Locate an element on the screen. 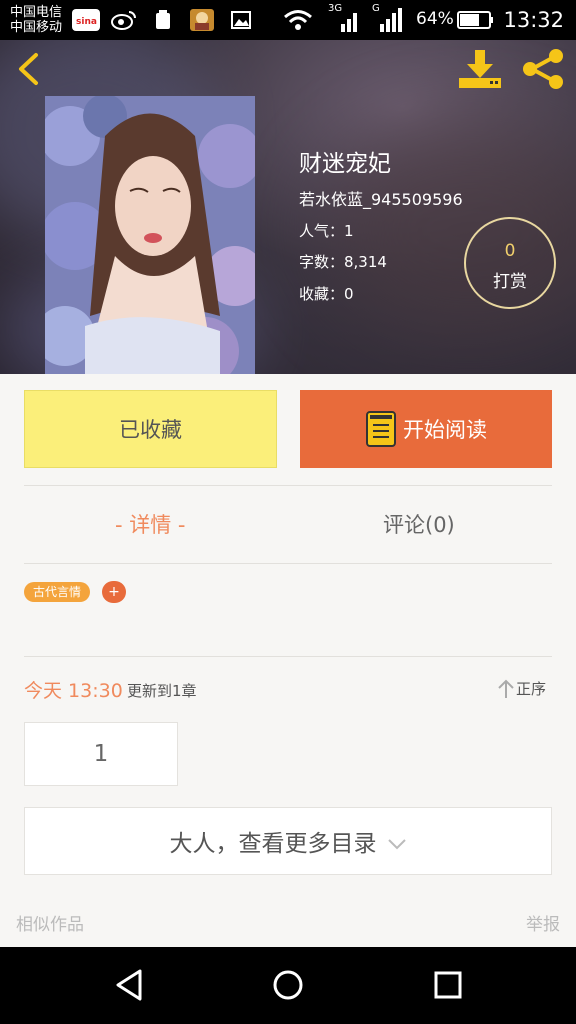 The width and height of the screenshot is (576, 1024). signal-g-label: G is located at coordinates (376, 8).